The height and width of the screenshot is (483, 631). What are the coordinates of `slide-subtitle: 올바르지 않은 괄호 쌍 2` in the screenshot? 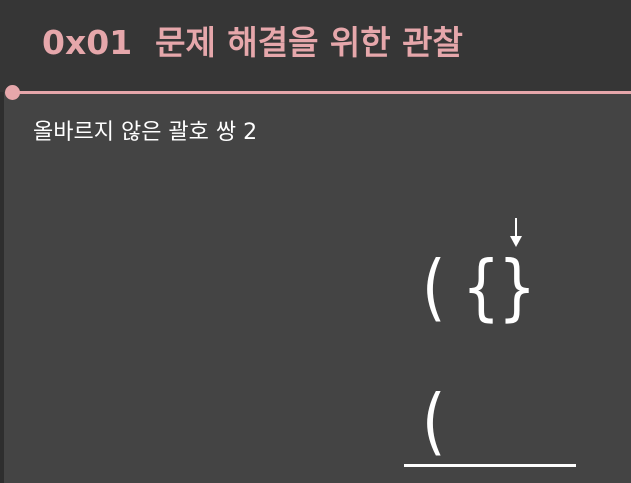 It's located at (145, 132).